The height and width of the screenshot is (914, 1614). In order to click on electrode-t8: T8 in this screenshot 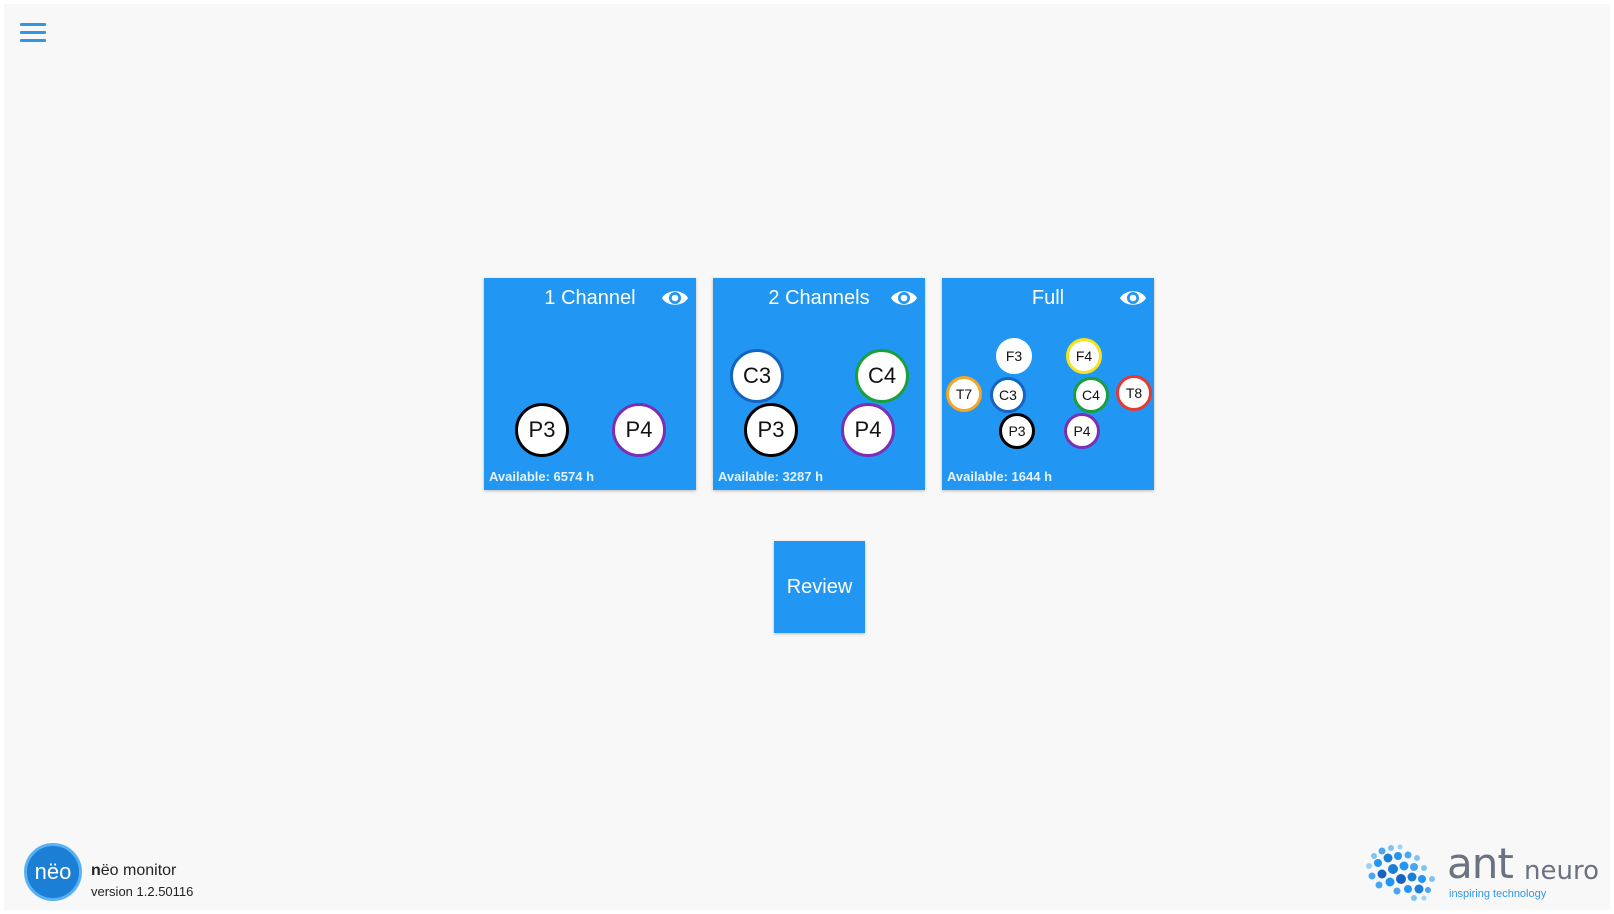, I will do `click(1134, 393)`.